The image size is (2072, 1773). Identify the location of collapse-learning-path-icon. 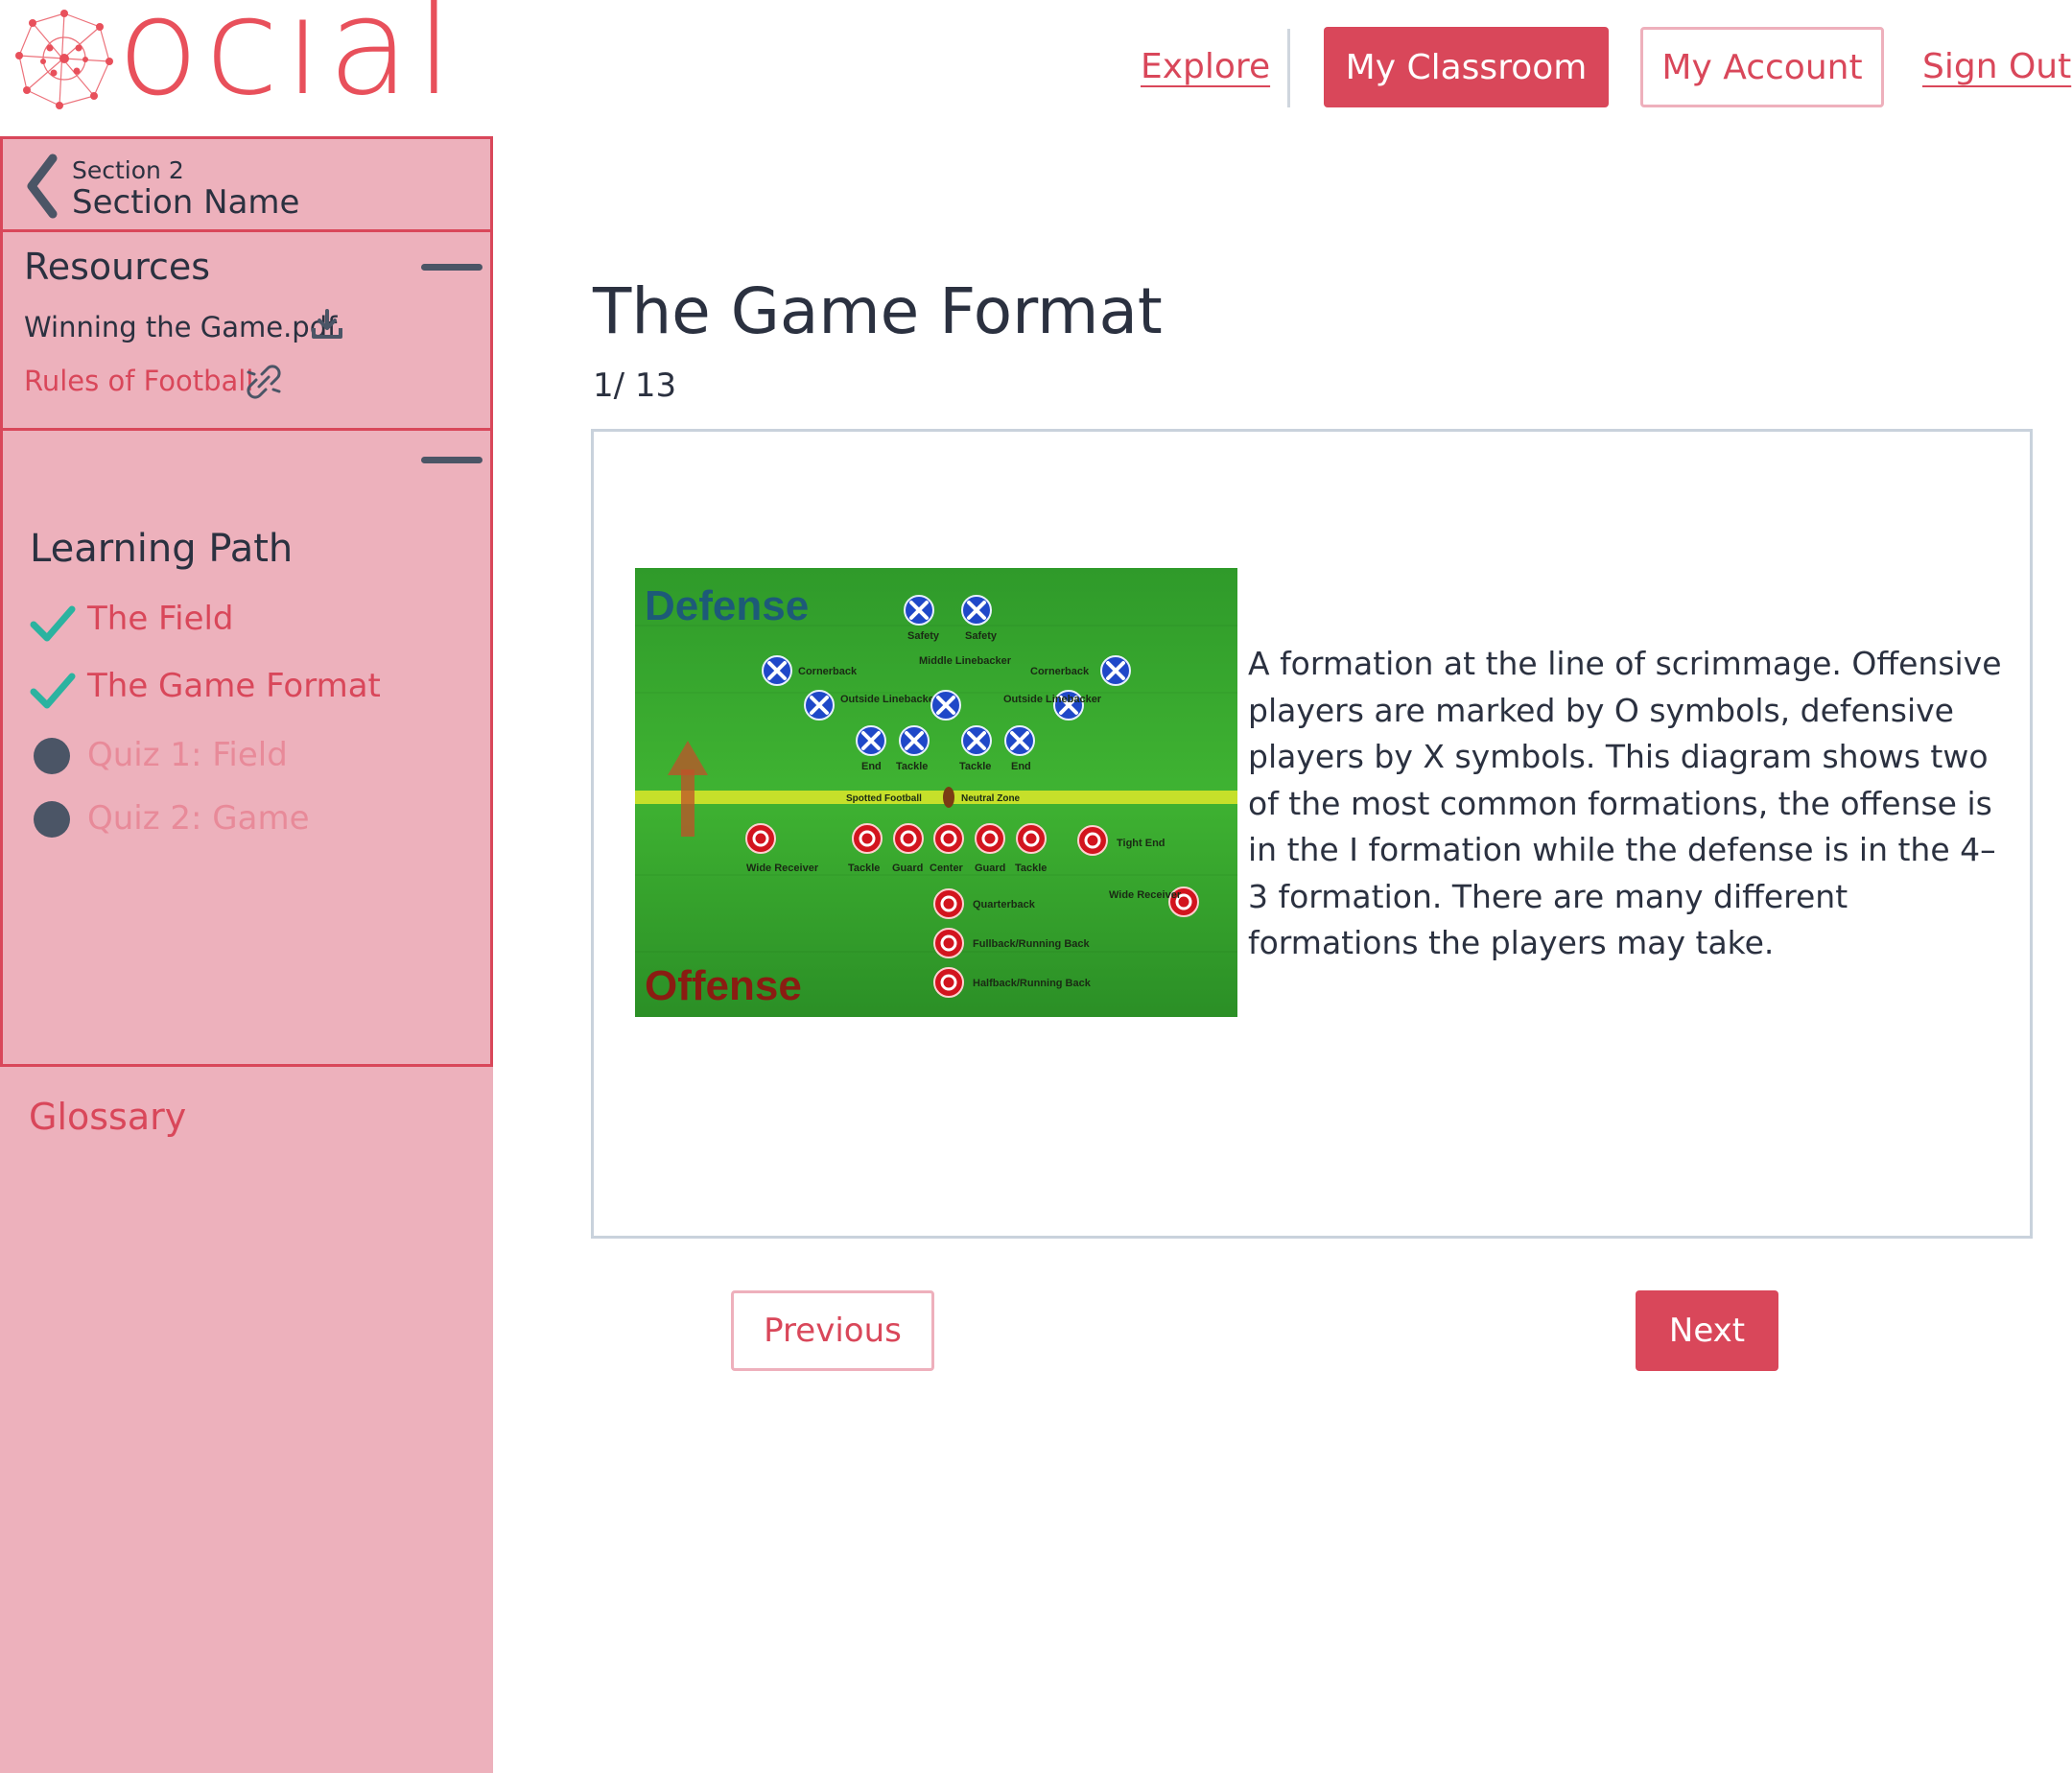
(452, 460).